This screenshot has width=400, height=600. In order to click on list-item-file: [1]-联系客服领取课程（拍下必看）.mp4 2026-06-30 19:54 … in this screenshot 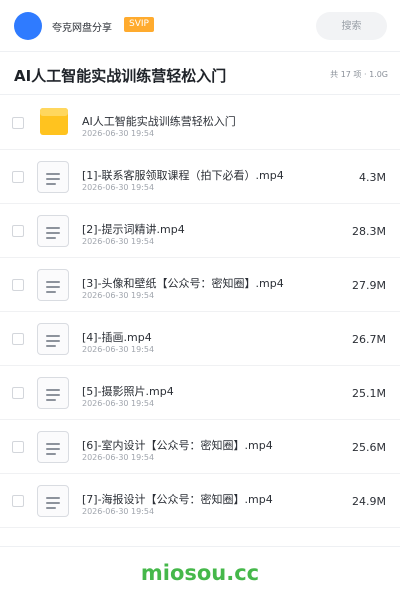, I will do `click(200, 177)`.